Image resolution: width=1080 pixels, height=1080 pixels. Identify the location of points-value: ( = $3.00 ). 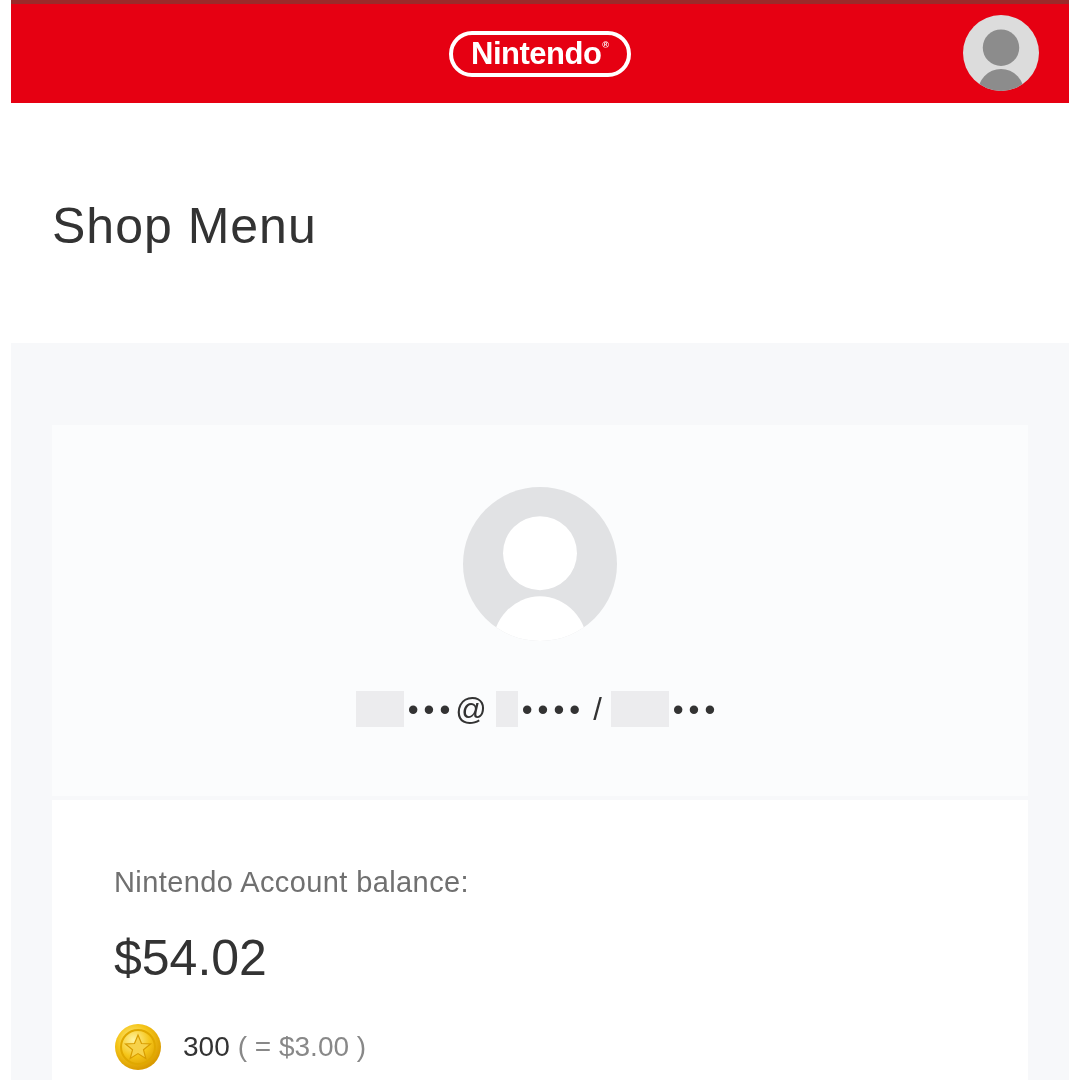
(302, 1047).